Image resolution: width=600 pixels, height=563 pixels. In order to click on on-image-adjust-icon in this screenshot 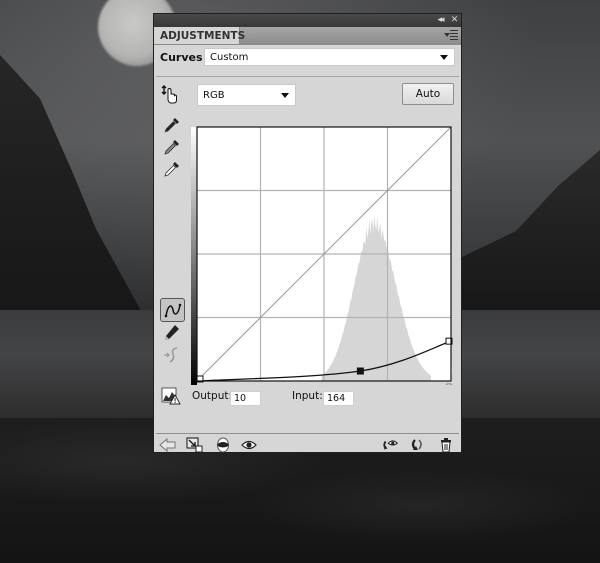, I will do `click(169, 94)`.